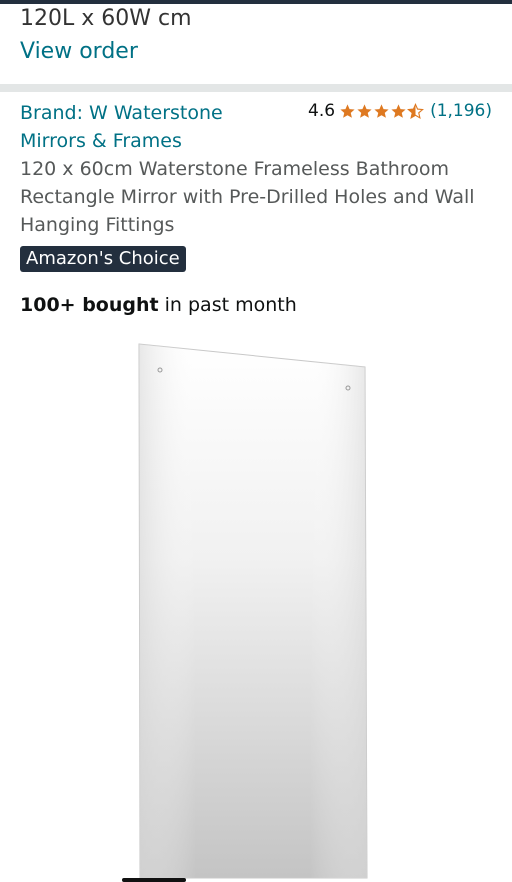 This screenshot has width=512, height=882. Describe the element at coordinates (256, 2) in the screenshot. I see `top-bar` at that location.